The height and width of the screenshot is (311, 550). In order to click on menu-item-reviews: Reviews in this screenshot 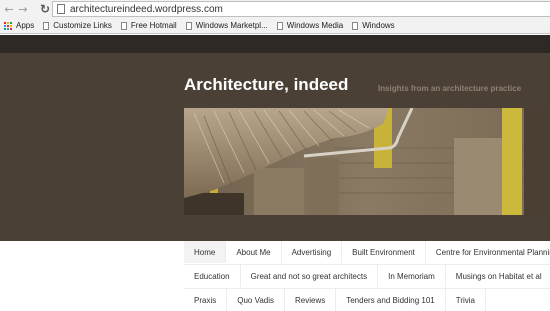, I will do `click(311, 300)`.